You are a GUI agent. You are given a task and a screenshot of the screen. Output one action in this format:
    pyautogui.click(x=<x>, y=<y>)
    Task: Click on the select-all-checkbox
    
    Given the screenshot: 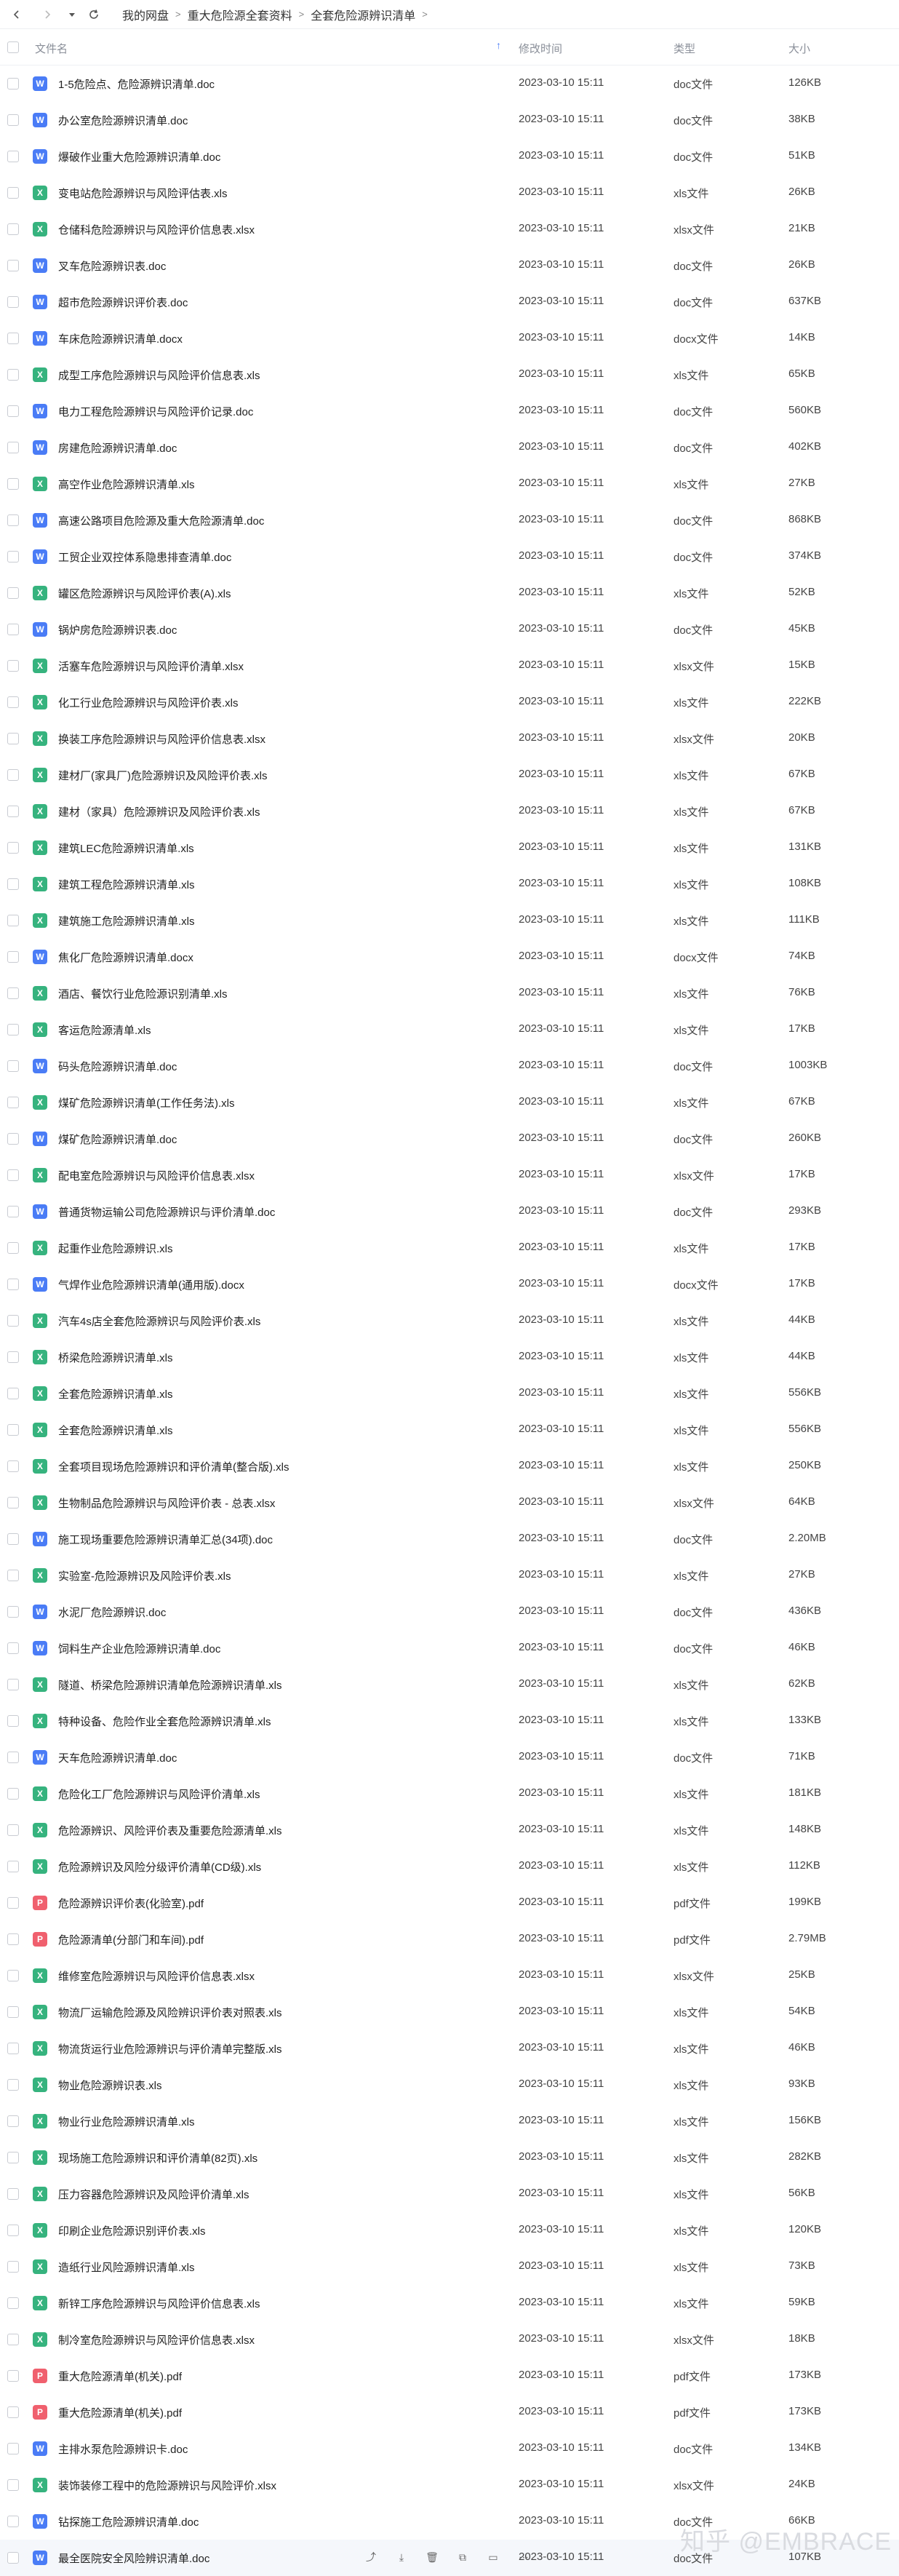 What is the action you would take?
    pyautogui.click(x=13, y=47)
    